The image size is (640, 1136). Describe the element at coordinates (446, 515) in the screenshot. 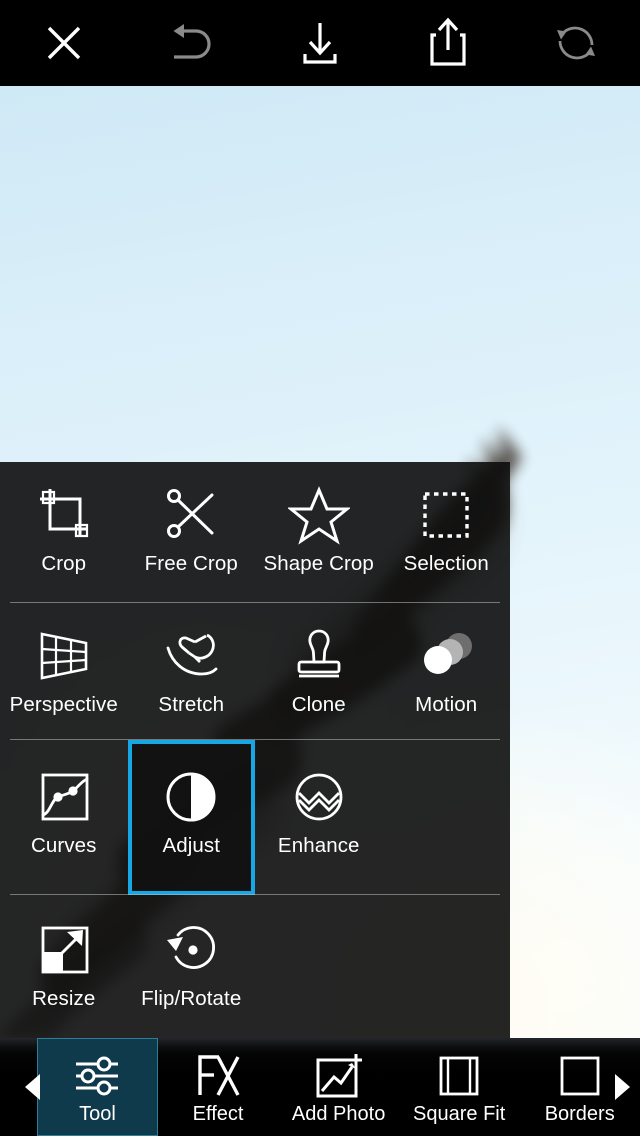

I see `dashed-square-icon` at that location.